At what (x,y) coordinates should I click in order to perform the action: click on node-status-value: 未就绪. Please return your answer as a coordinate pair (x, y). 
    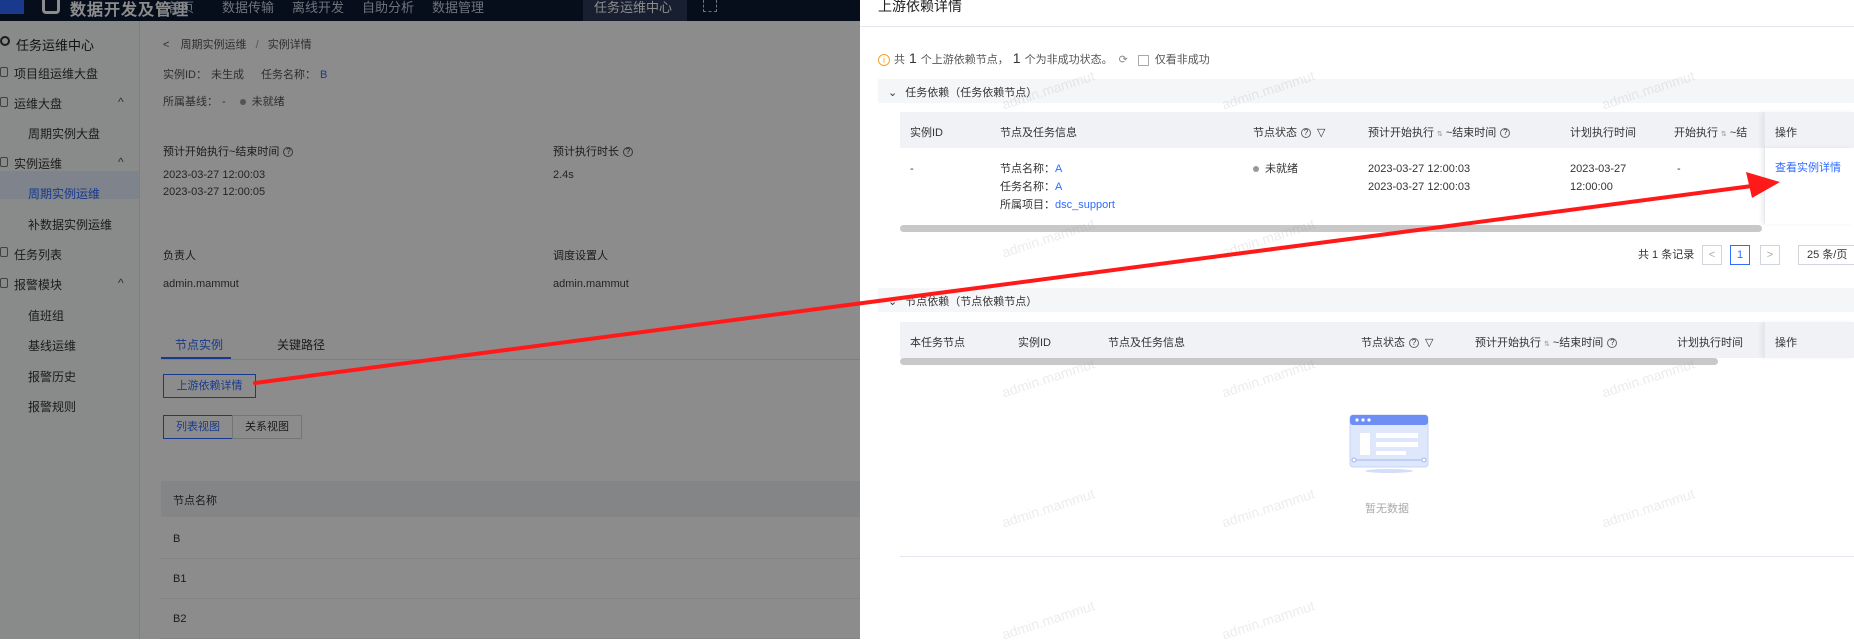
    Looking at the image, I should click on (1281, 169).